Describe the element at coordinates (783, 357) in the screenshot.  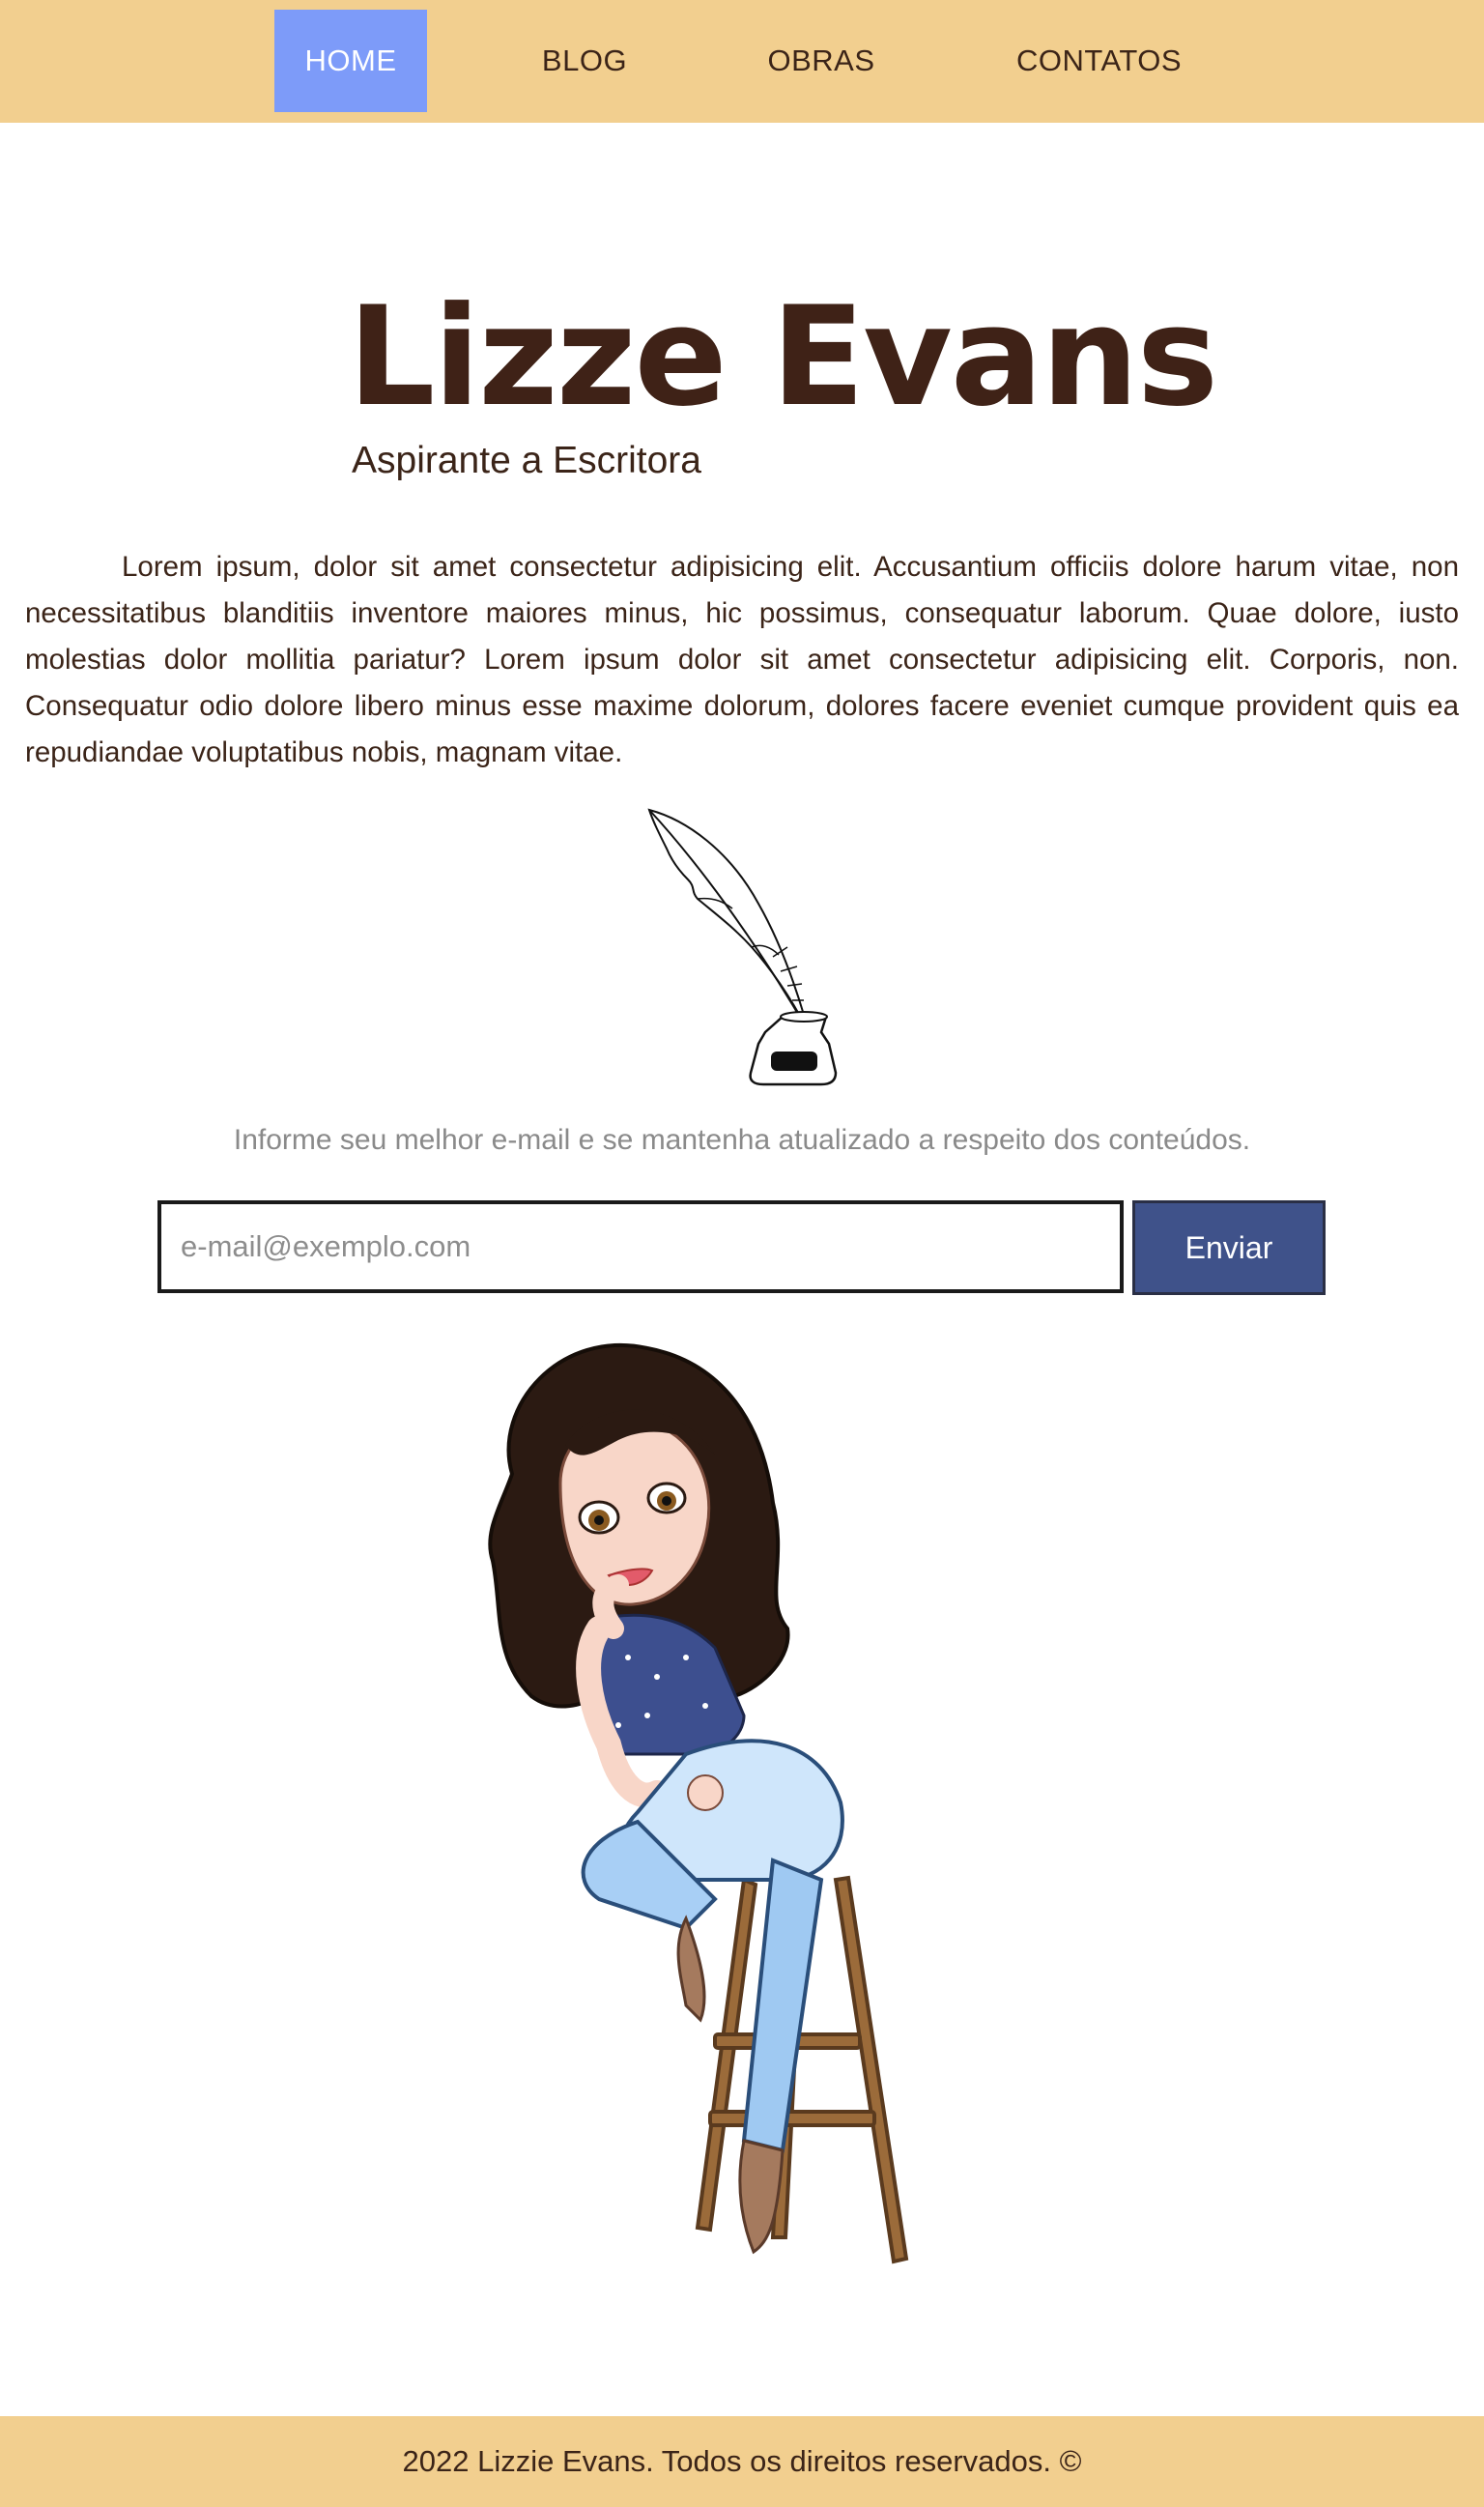
I see `page-title: Lizze Evans` at that location.